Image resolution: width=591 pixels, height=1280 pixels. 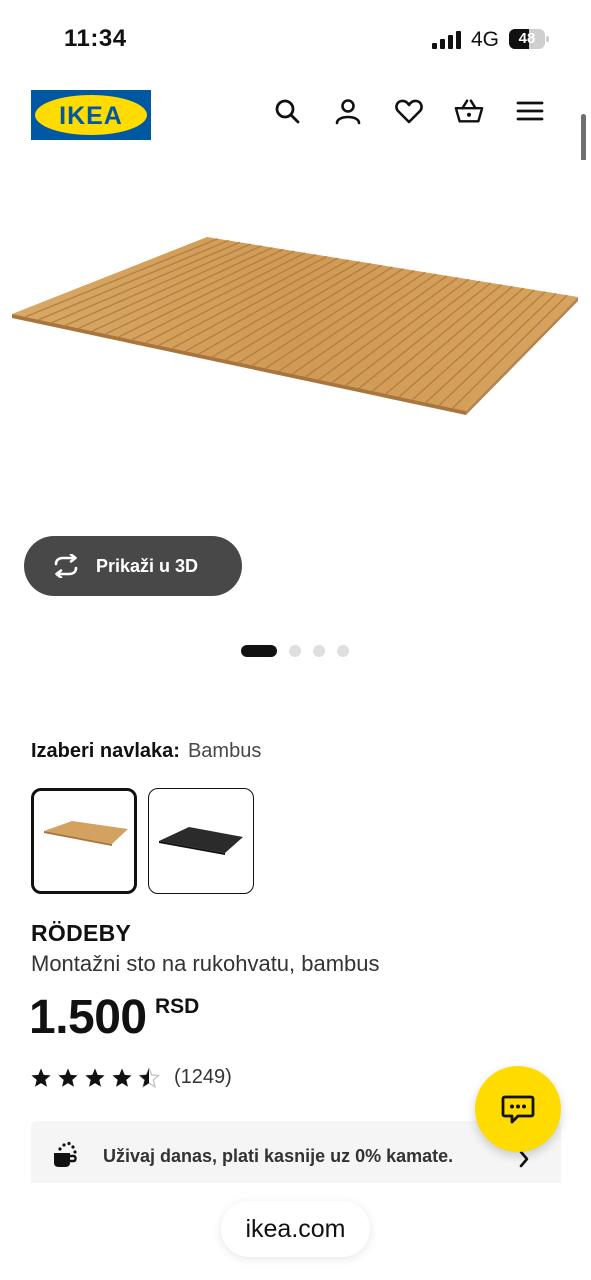 I want to click on variant-swatch-bamboo, so click(x=84, y=841).